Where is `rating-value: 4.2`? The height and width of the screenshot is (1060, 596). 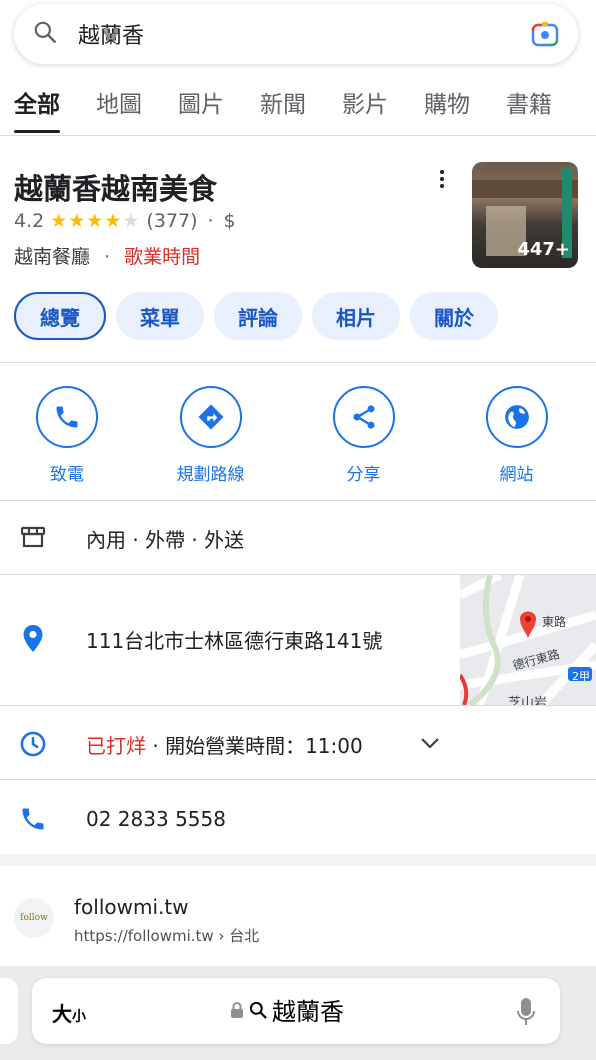 rating-value: 4.2 is located at coordinates (29, 221).